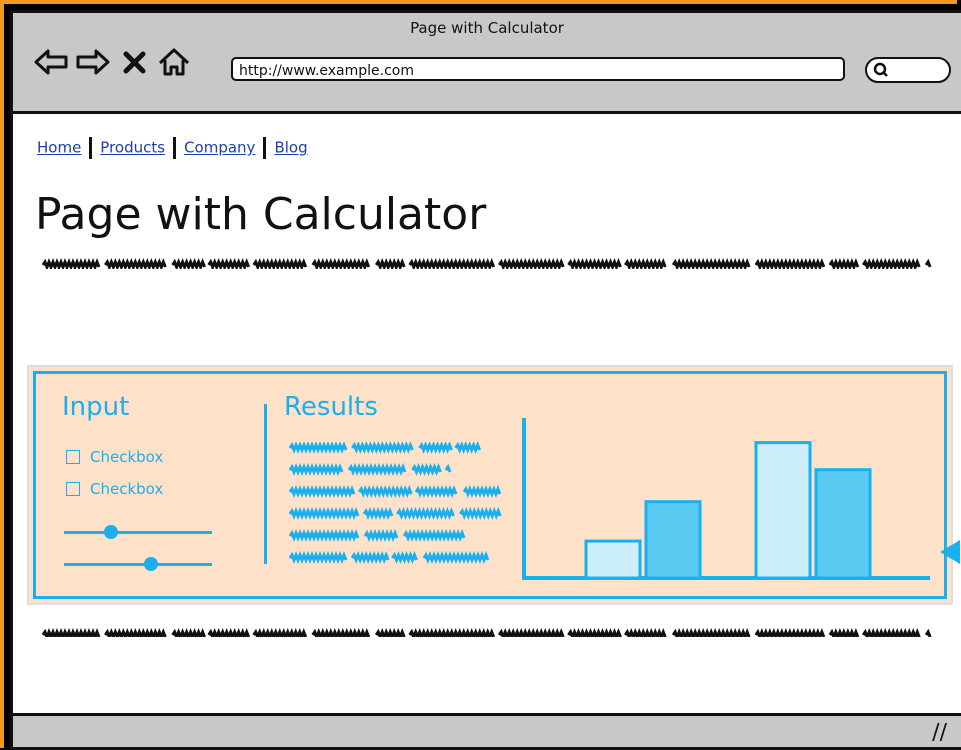 This screenshot has height=750, width=961. I want to click on forward-arrow-icon, so click(93, 62).